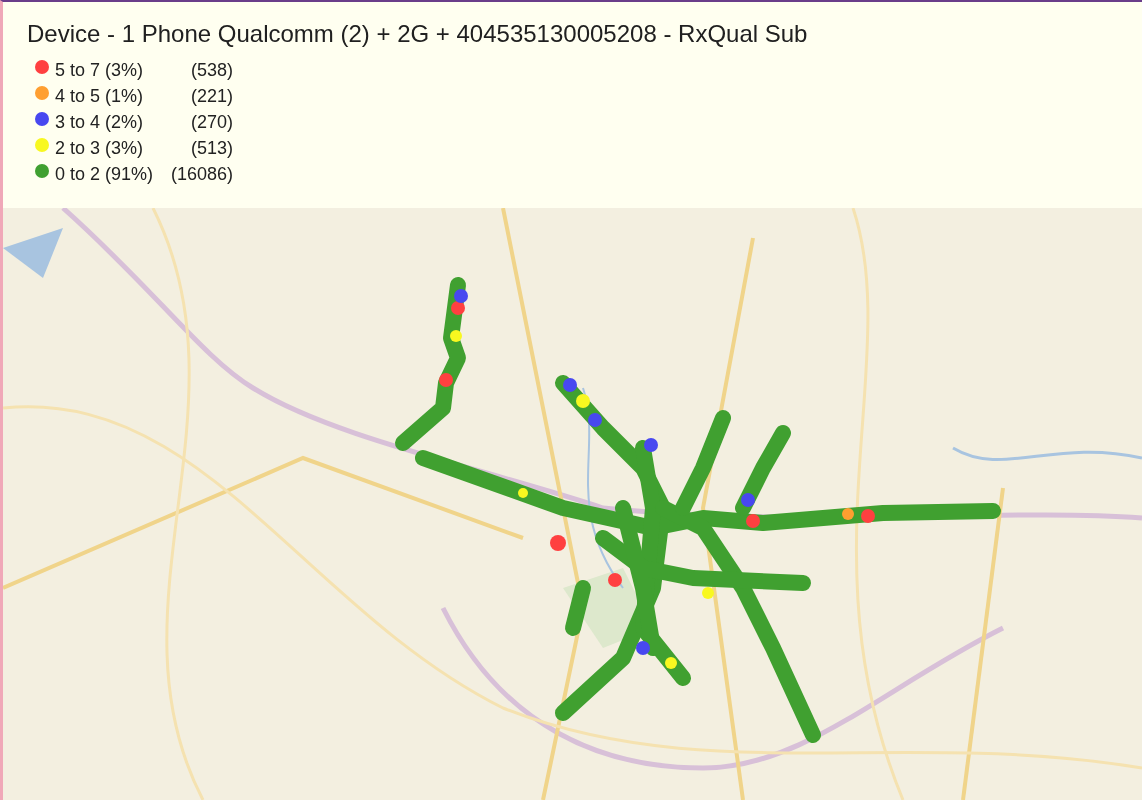  What do you see at coordinates (212, 70) in the screenshot?
I see `legend-count: (538)` at bounding box center [212, 70].